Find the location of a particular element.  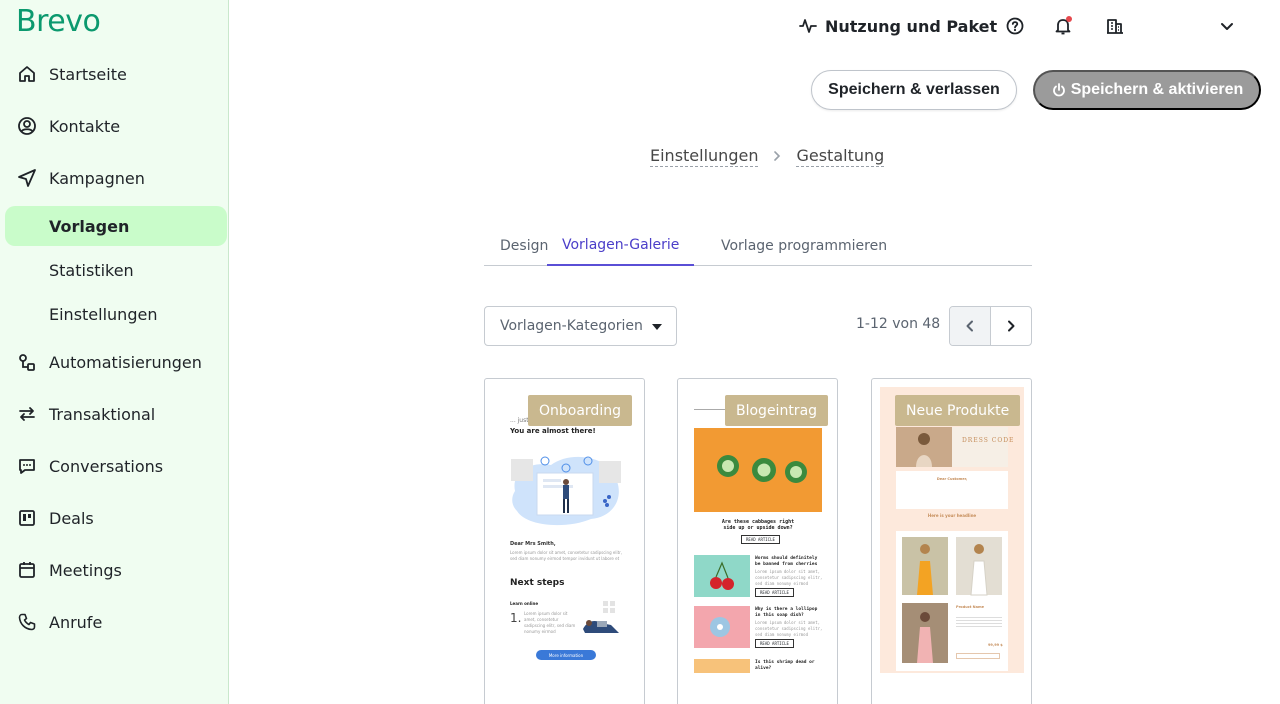

sidebar-item-conversations: Conversations is located at coordinates (114, 466).